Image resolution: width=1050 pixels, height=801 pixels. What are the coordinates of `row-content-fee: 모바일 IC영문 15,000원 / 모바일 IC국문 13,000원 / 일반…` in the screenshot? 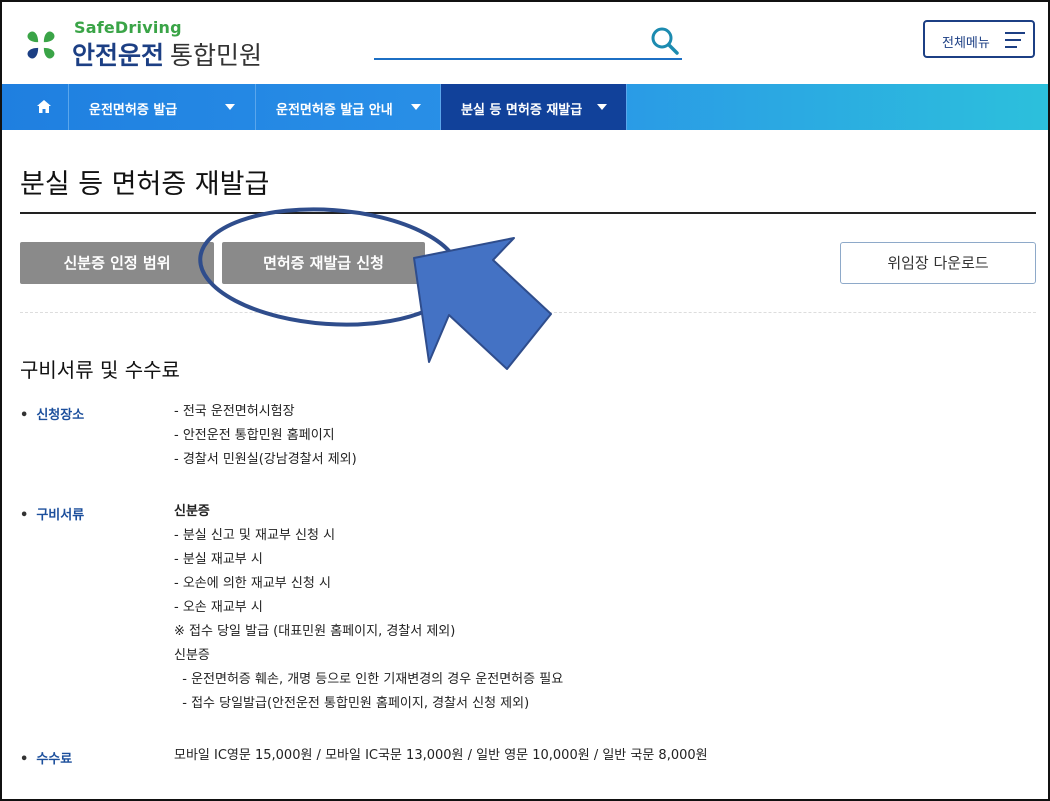 It's located at (441, 756).